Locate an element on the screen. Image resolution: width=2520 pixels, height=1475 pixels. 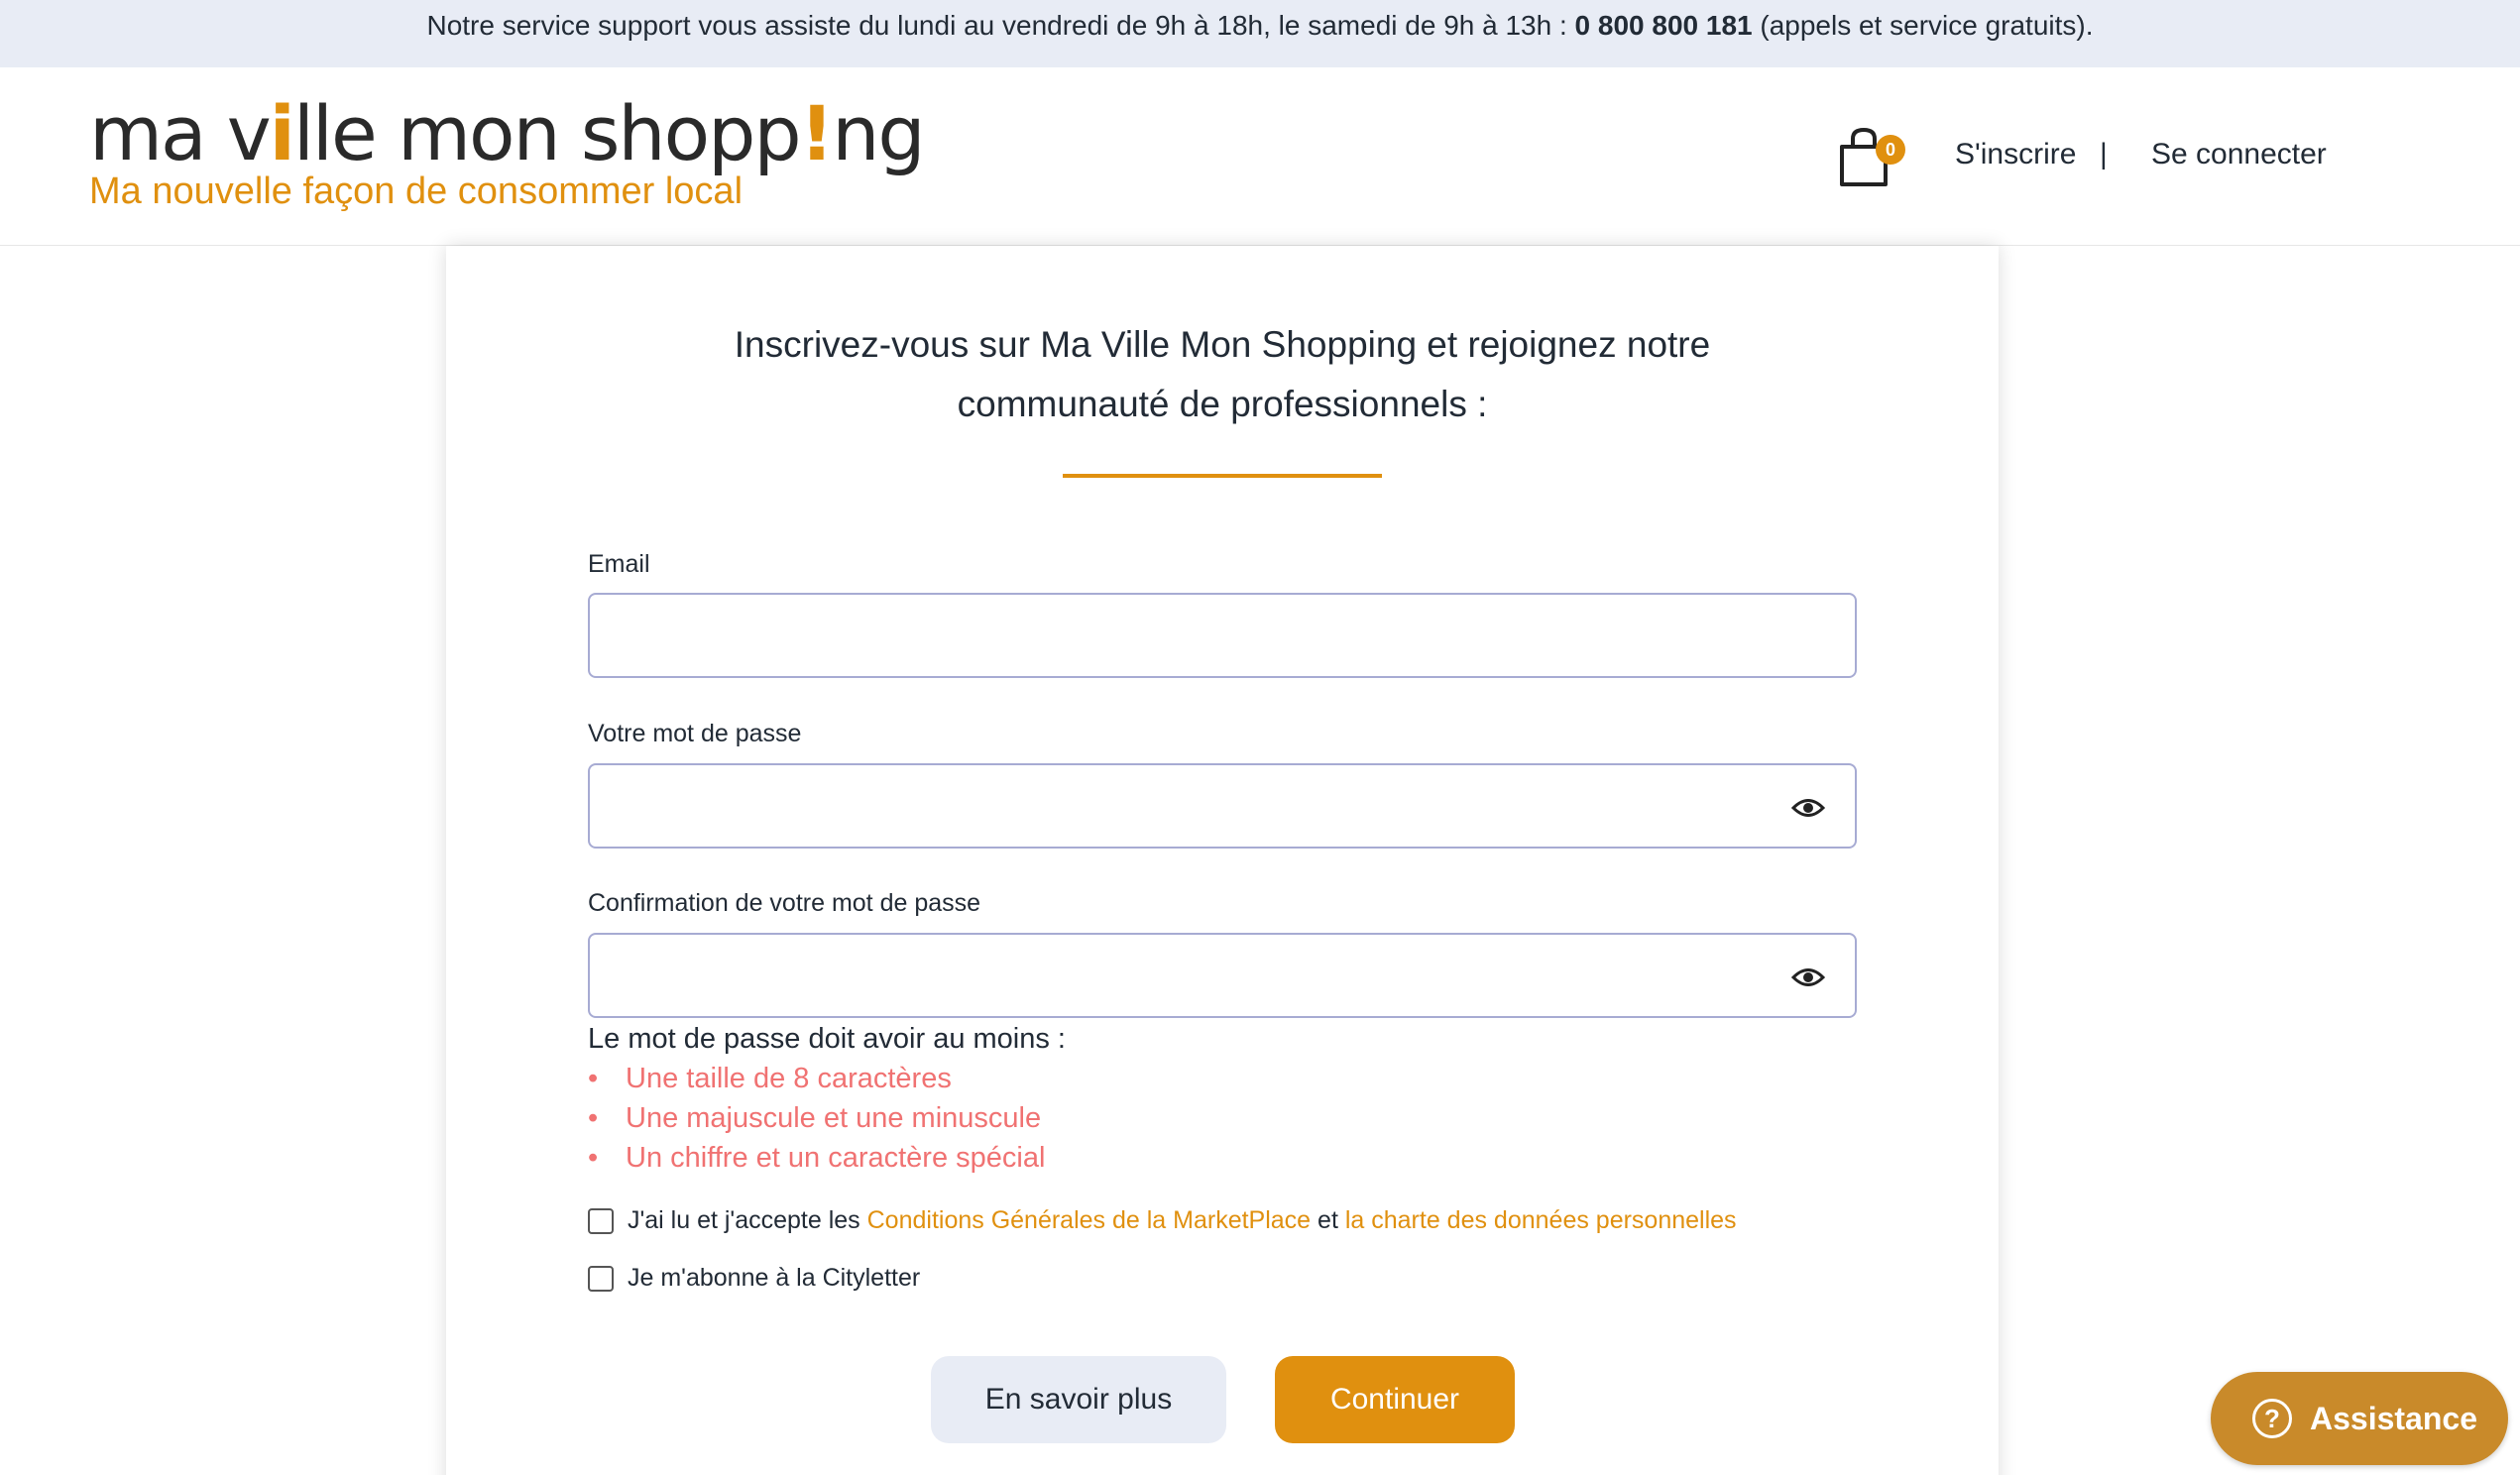
email-label: Email is located at coordinates (619, 564).